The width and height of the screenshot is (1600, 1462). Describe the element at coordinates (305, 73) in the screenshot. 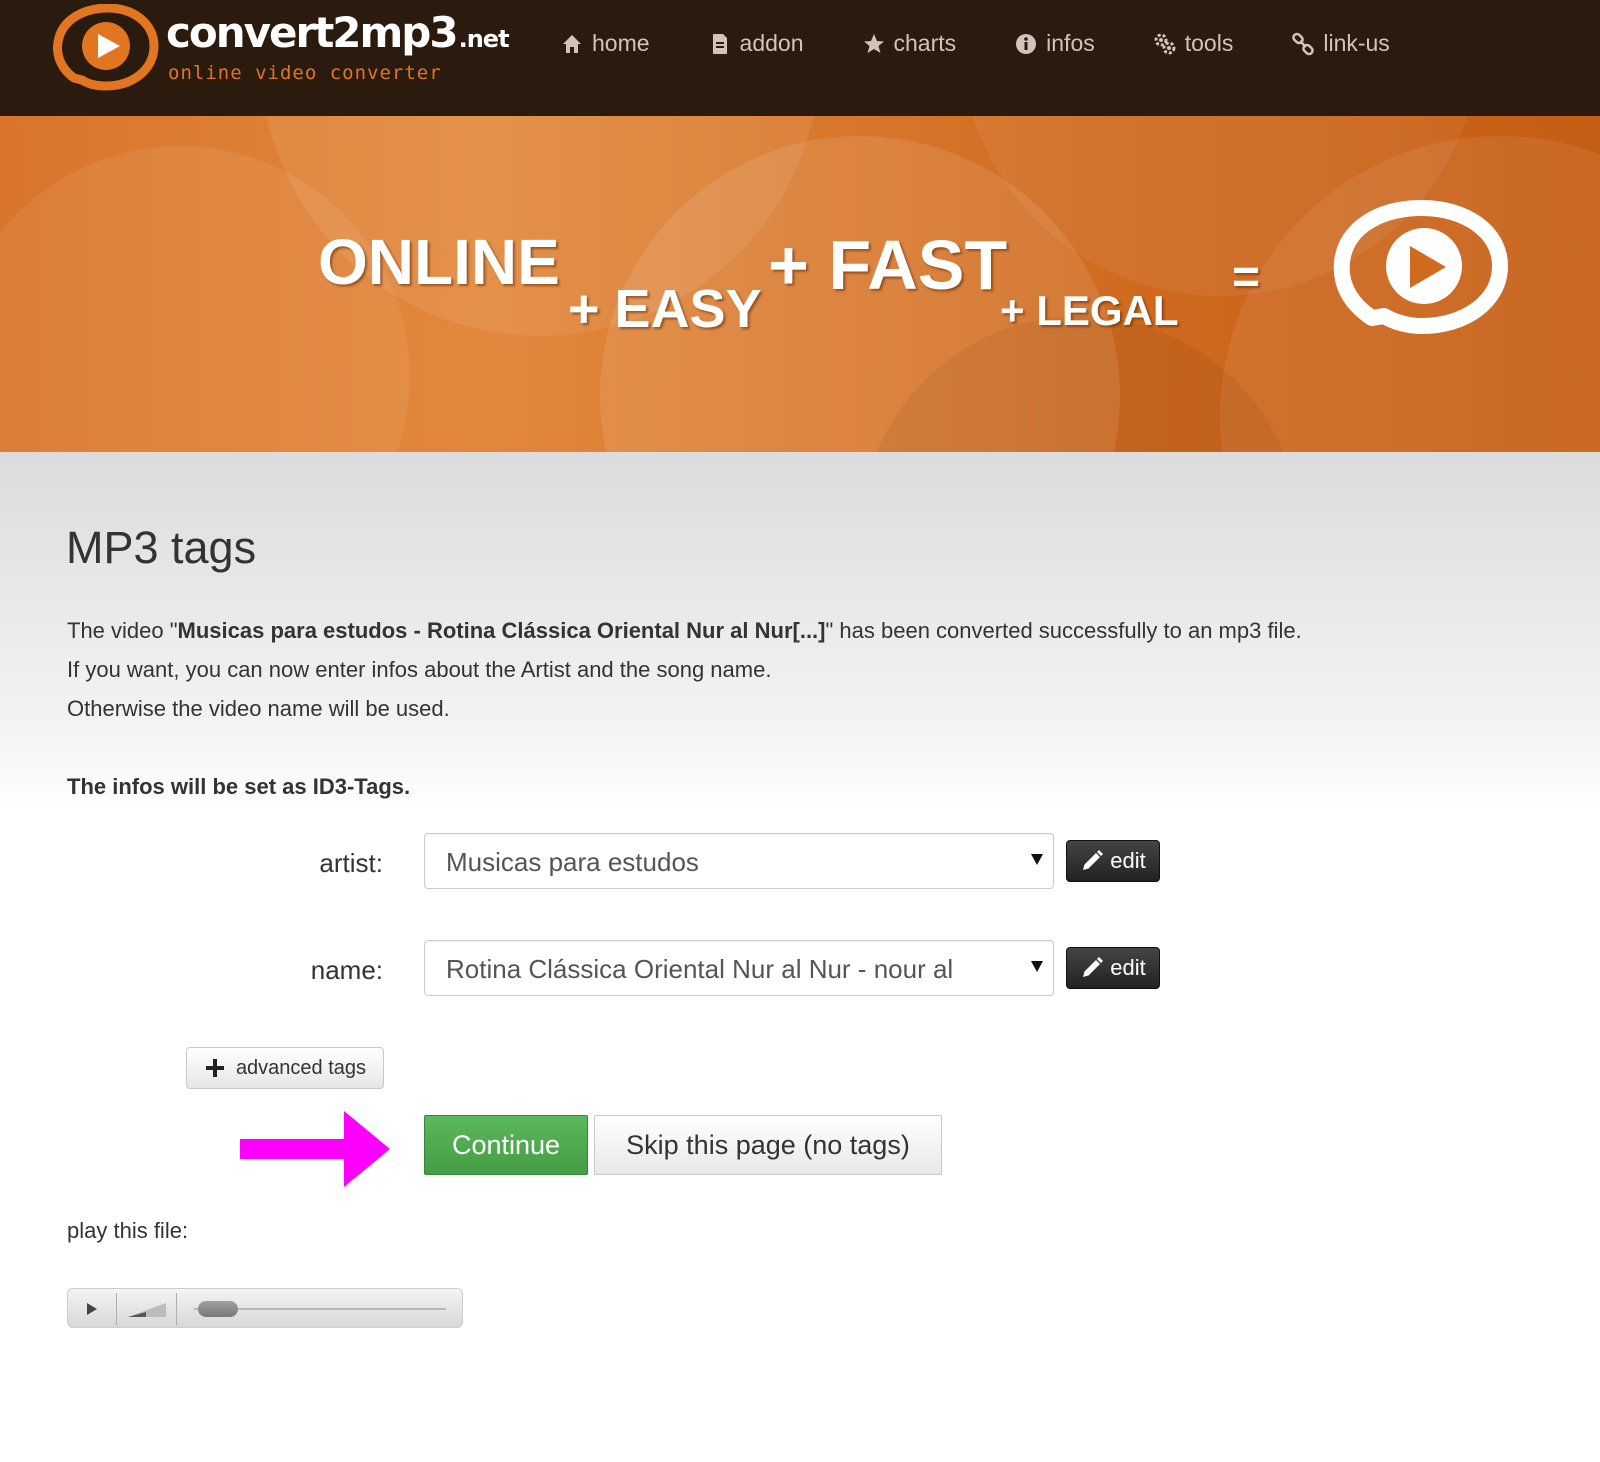

I see `logo-subtitle: online video converter` at that location.